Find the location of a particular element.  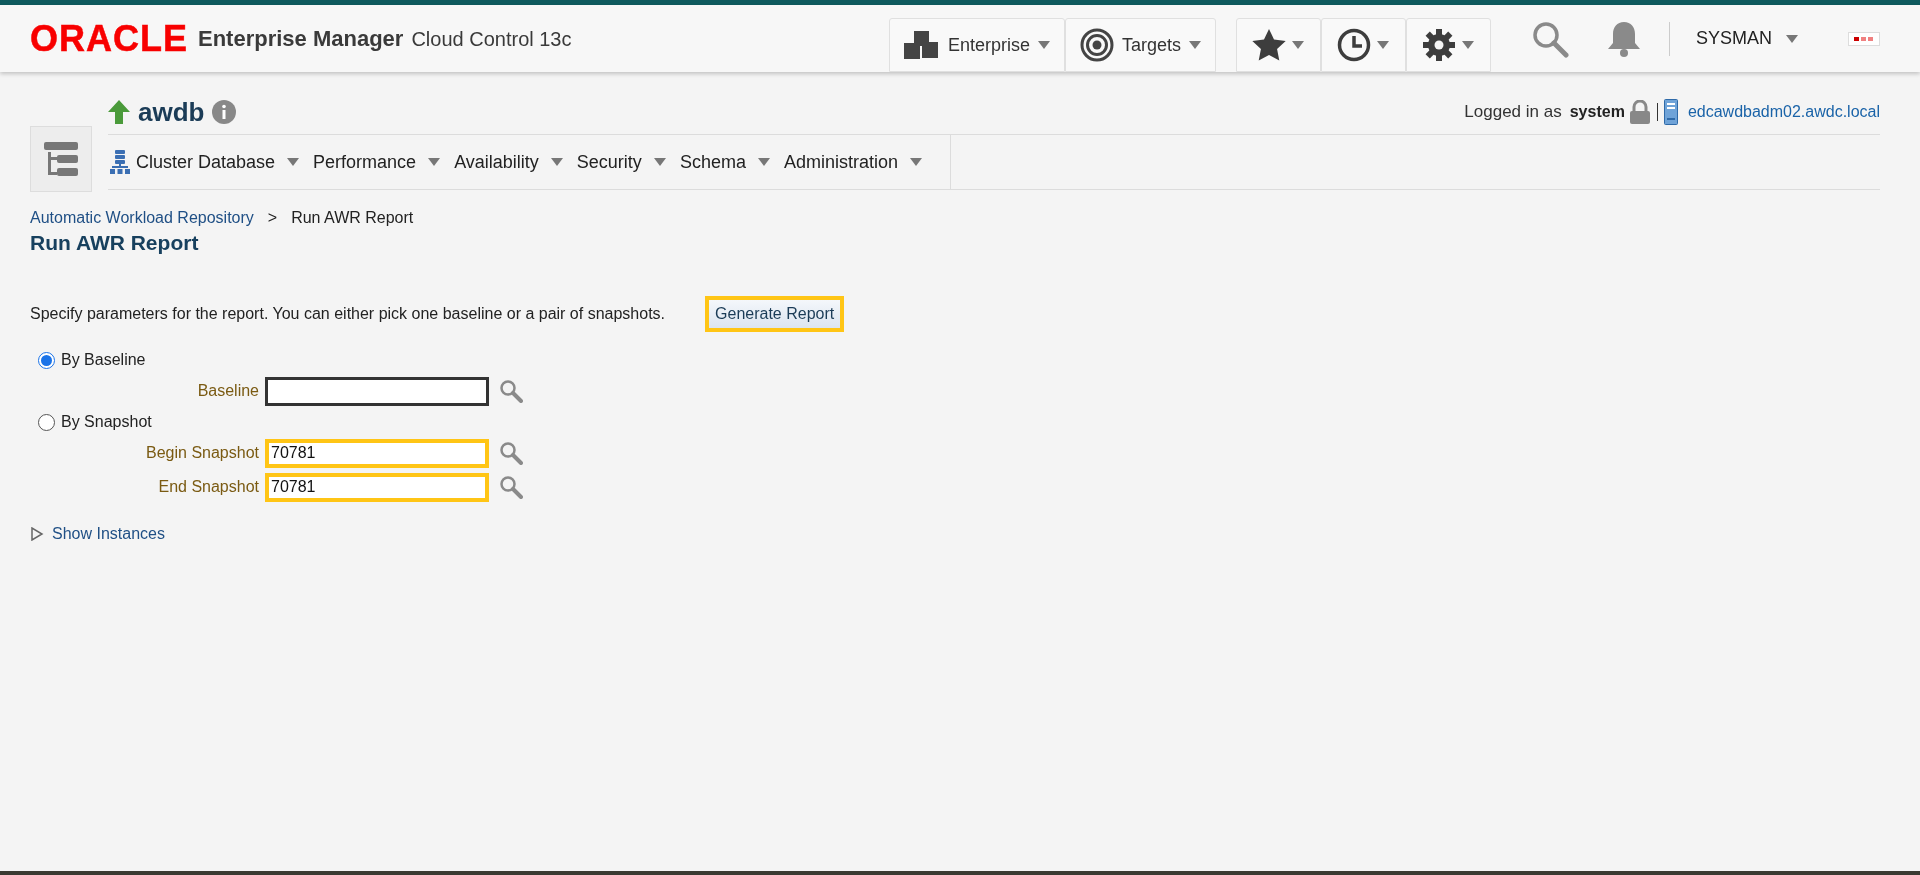

cluster-database-icon is located at coordinates (120, 162).